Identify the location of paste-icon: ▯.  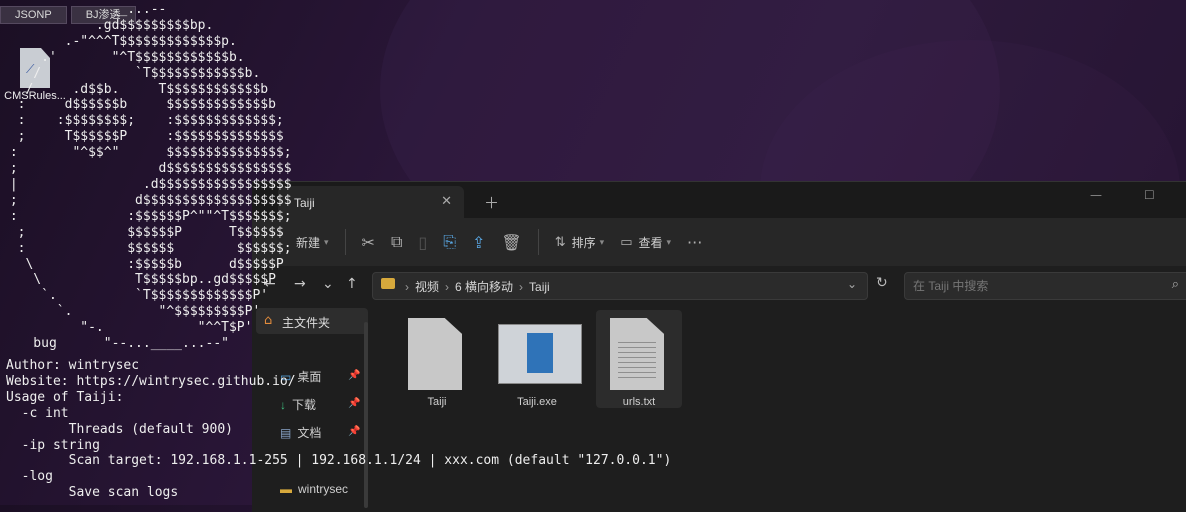
(423, 242).